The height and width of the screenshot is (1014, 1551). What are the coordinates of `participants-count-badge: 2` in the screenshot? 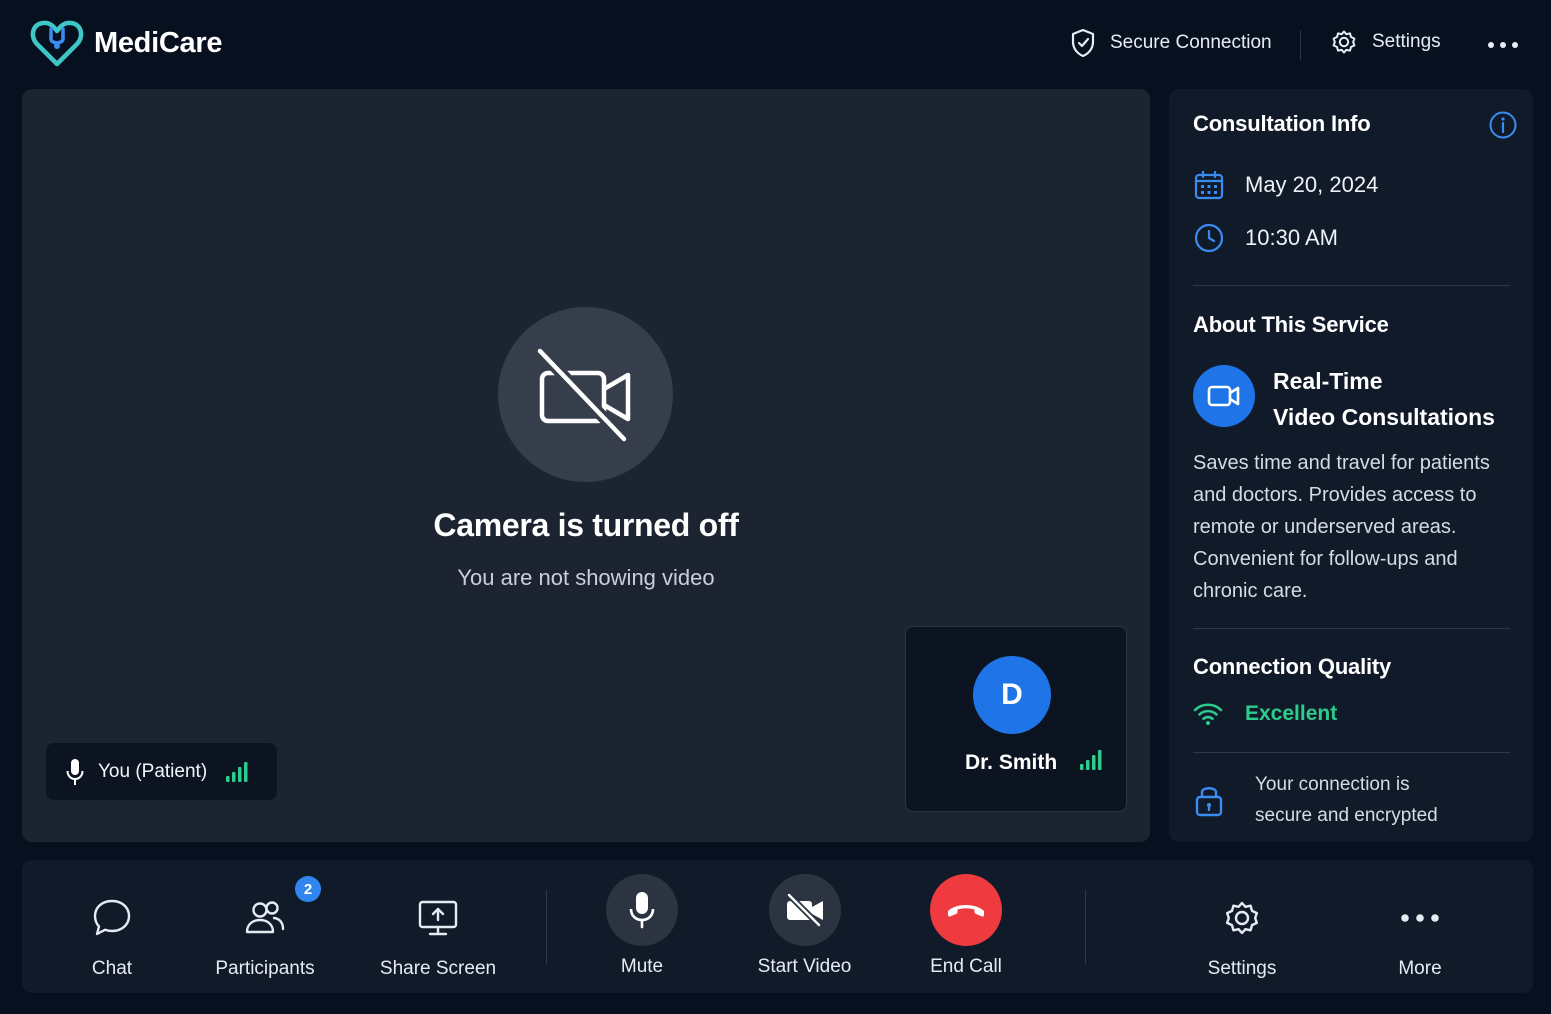 It's located at (308, 889).